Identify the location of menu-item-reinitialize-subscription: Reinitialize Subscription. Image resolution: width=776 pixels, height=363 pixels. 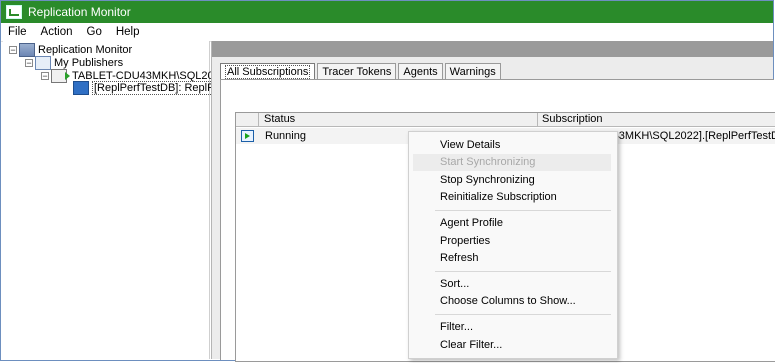
(513, 197).